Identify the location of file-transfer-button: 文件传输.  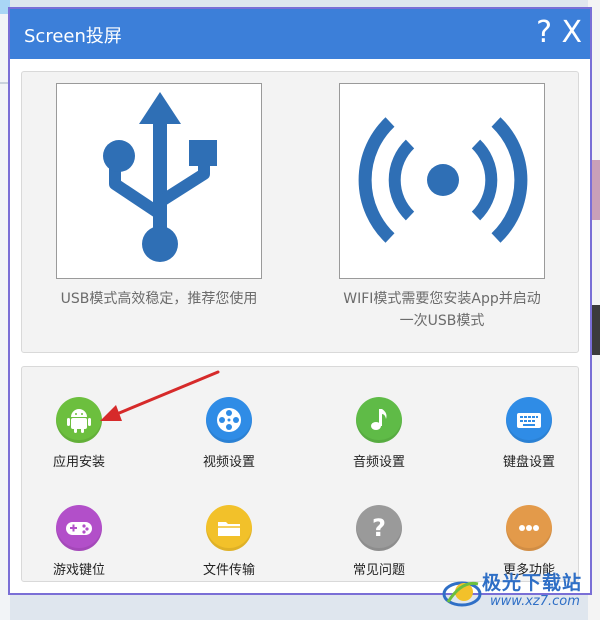
(229, 550).